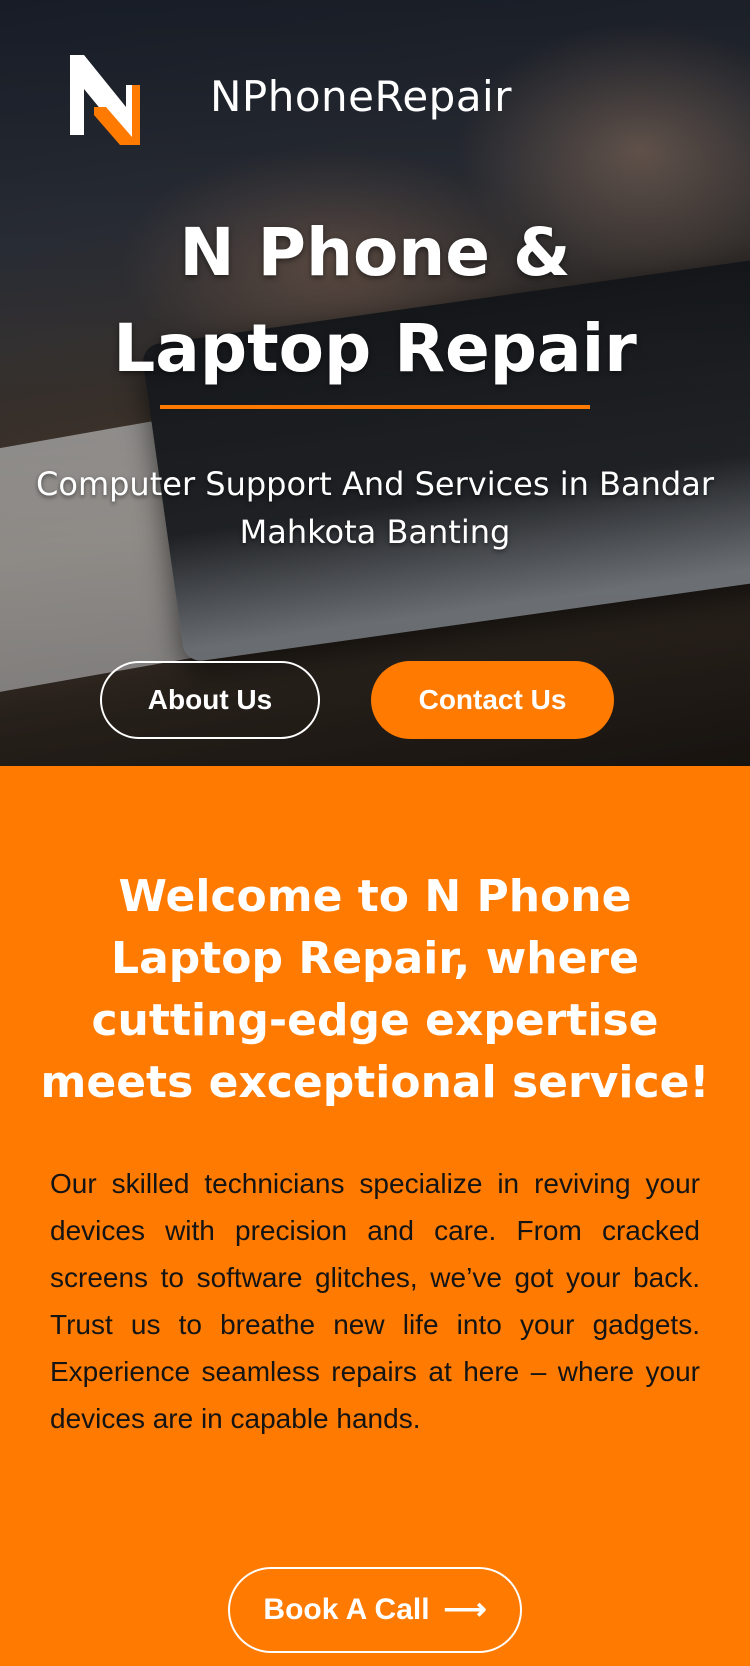 The width and height of the screenshot is (750, 1666). I want to click on book-a-call-button: Book A Call ⟶, so click(375, 1610).